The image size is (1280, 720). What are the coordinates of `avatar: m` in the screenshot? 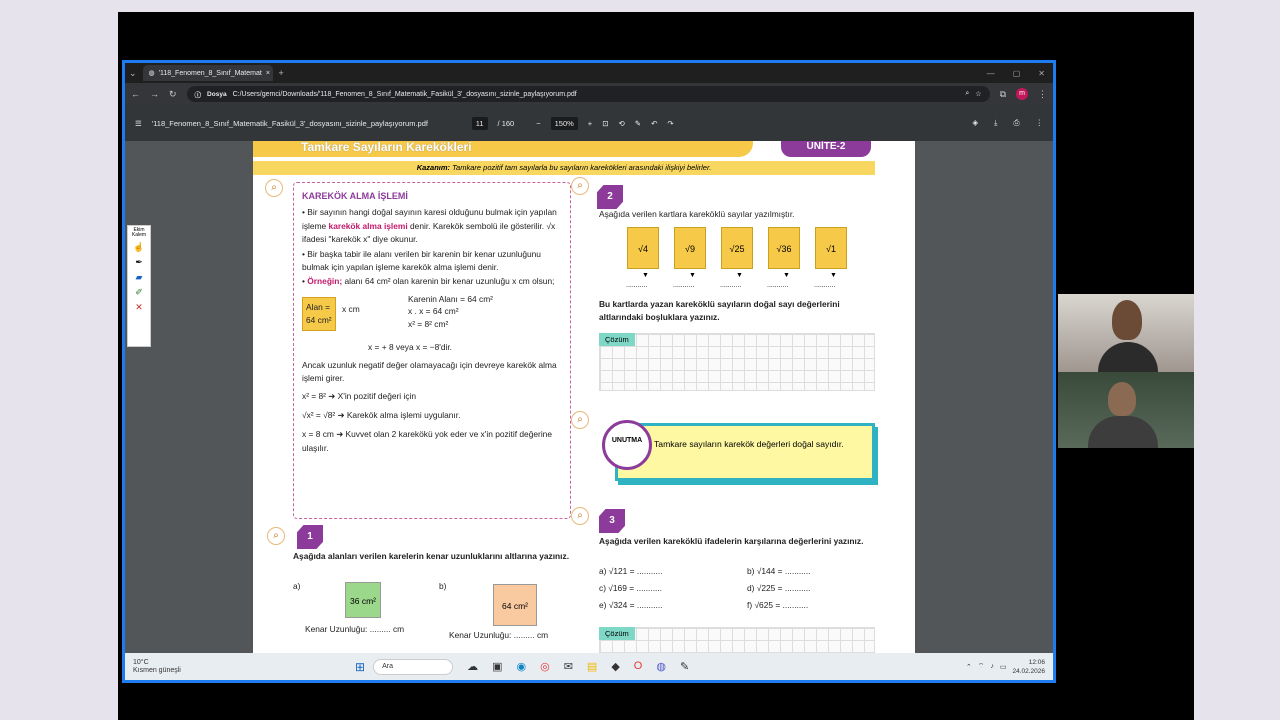 It's located at (1022, 94).